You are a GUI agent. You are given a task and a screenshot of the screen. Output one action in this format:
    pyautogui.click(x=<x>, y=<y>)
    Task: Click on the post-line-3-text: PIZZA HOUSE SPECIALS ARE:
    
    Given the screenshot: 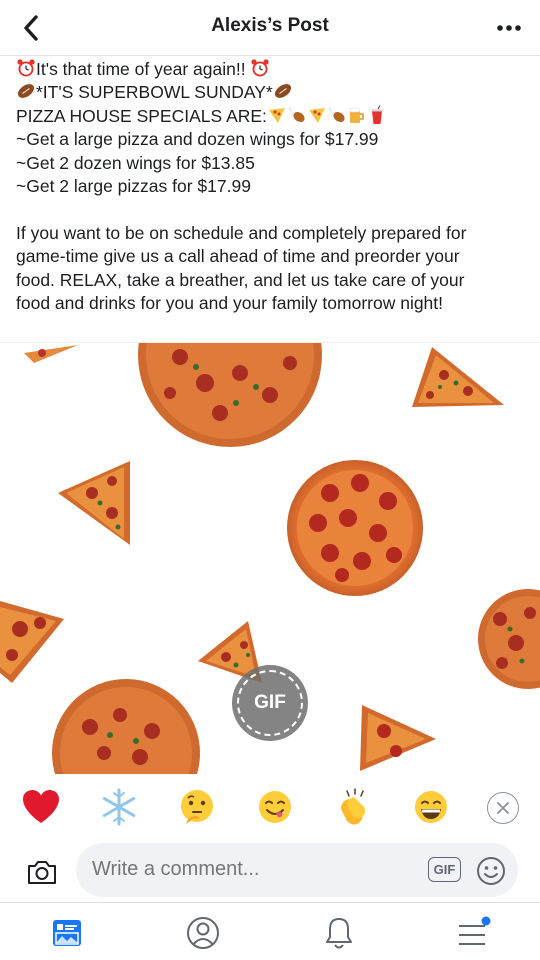 What is the action you would take?
    pyautogui.click(x=141, y=115)
    